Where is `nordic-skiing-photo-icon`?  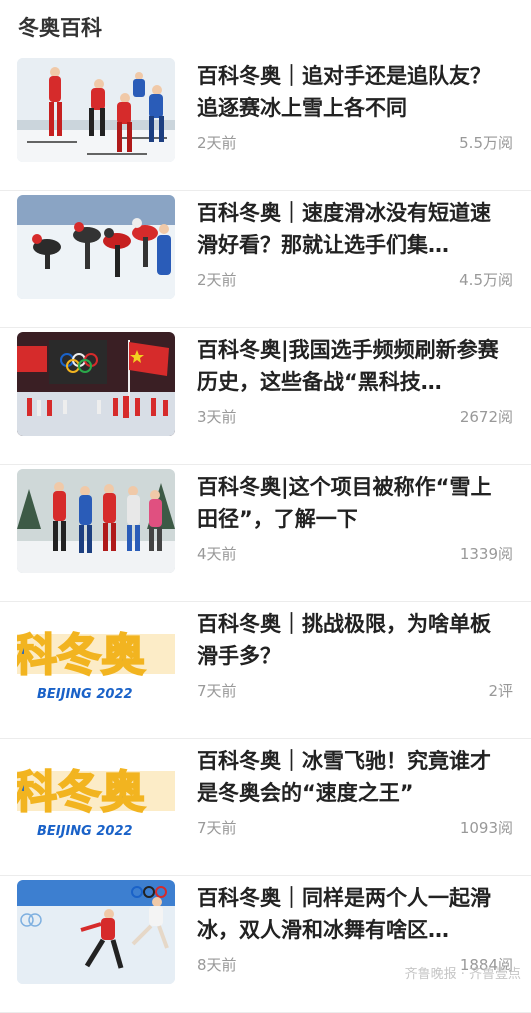
nordic-skiing-photo-icon is located at coordinates (96, 521).